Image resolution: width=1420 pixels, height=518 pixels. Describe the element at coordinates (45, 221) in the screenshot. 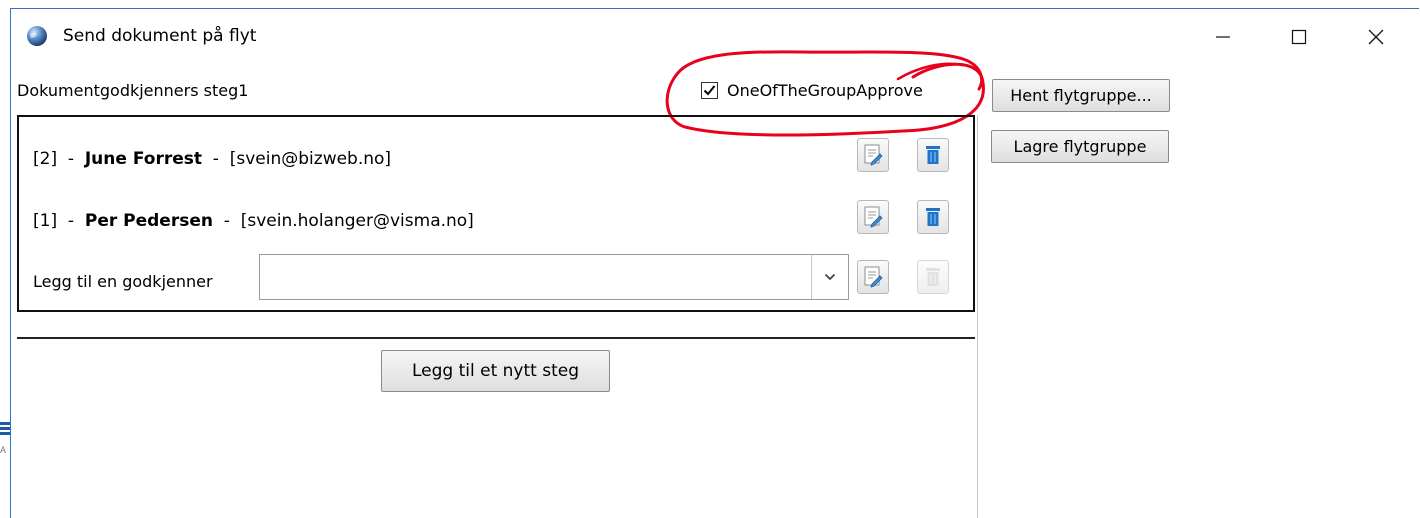

I see `approver-order: [1]` at that location.